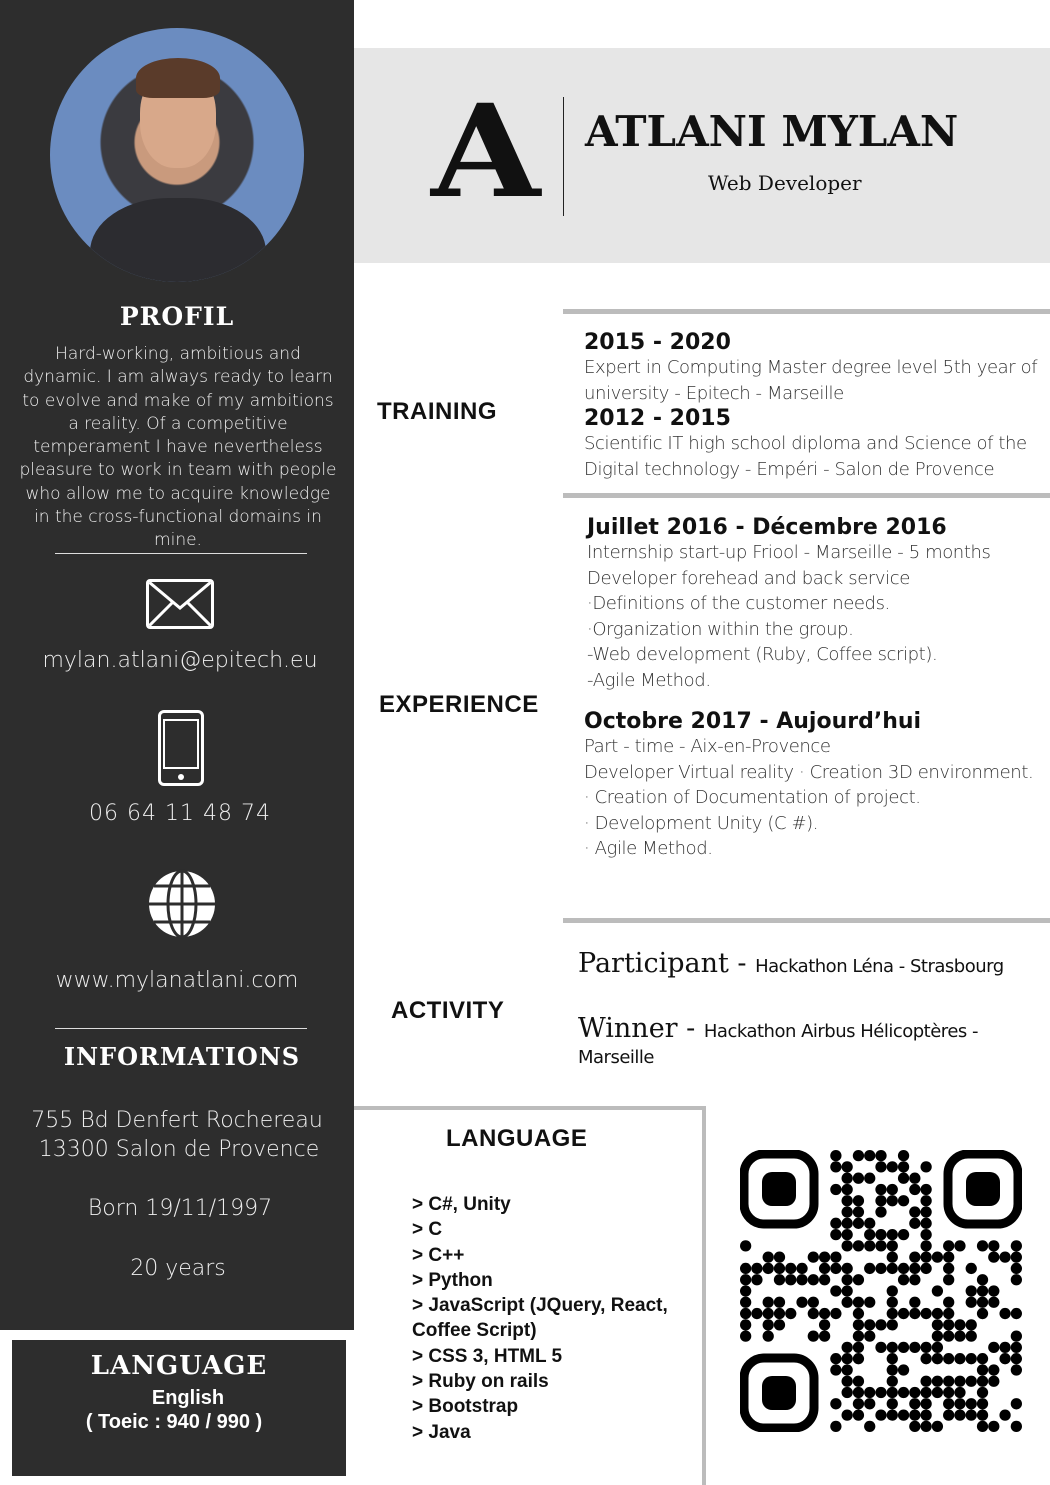  Describe the element at coordinates (180, 660) in the screenshot. I see `email: mylan.atlani@epitech.eu` at that location.